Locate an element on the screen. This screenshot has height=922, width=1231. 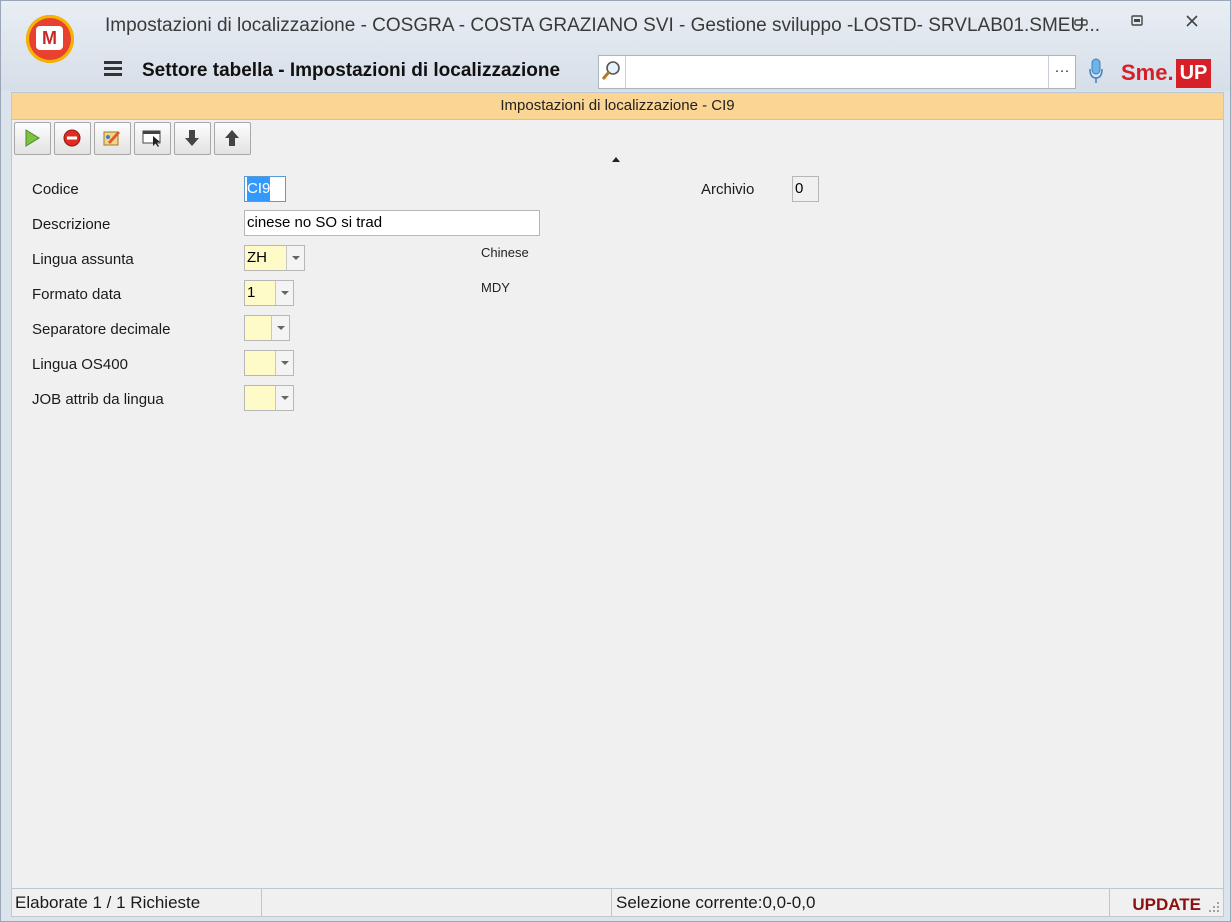
app-logo-text: M is located at coordinates (49, 38).